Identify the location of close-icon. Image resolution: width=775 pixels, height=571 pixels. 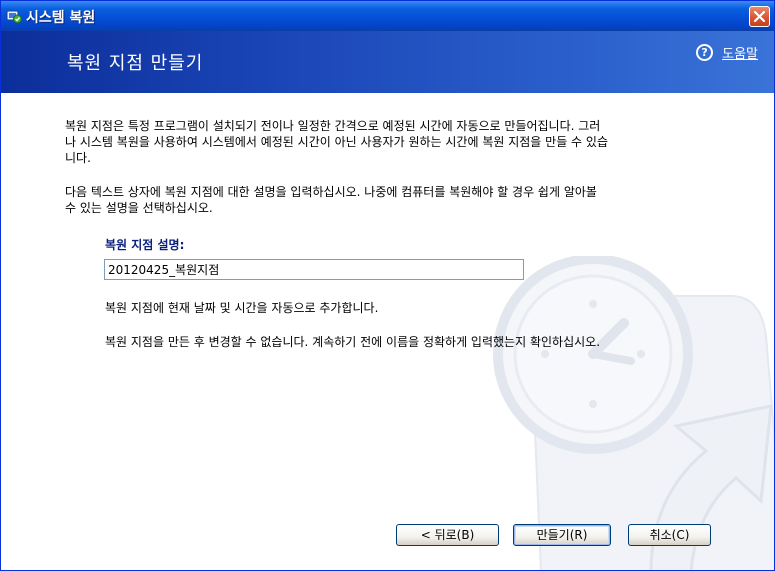
(759, 16).